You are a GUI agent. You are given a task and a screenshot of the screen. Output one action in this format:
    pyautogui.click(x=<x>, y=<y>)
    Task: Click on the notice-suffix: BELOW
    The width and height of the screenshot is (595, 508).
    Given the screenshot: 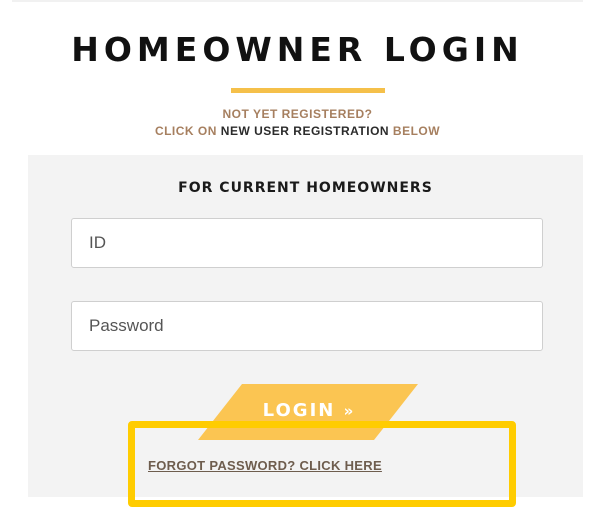 What is the action you would take?
    pyautogui.click(x=415, y=131)
    